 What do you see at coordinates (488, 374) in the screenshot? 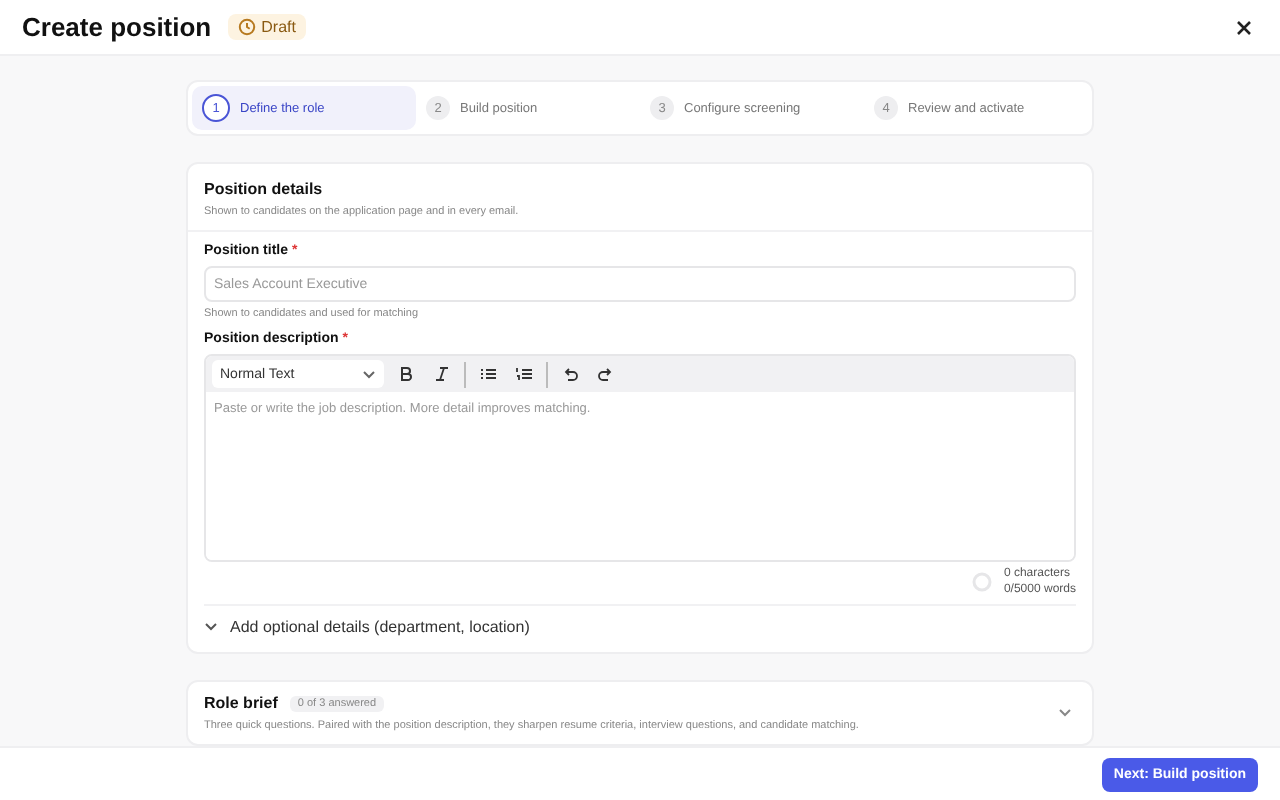
I see `bullet-list-icon` at bounding box center [488, 374].